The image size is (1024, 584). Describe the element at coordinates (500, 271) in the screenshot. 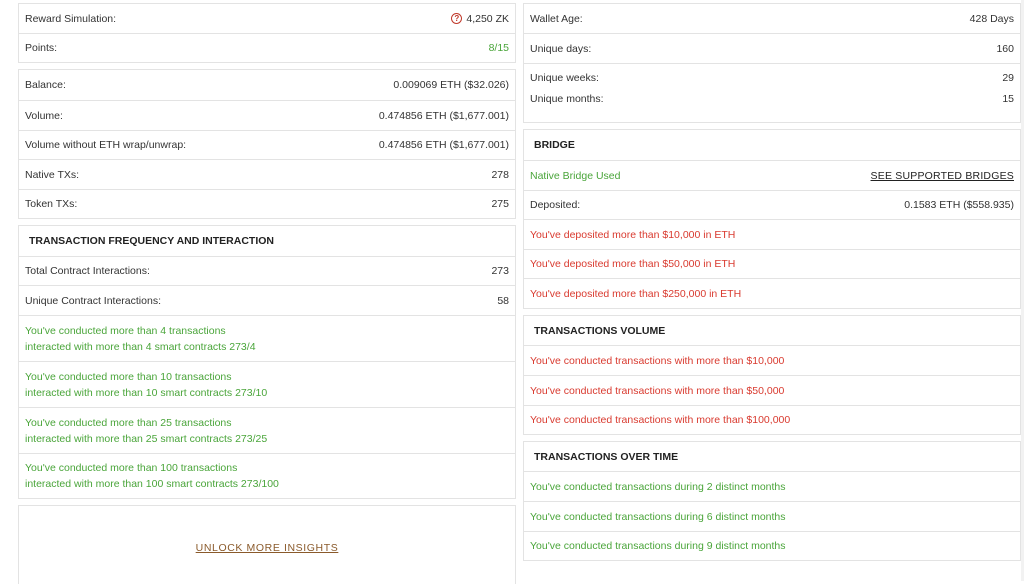

I see `total-interactions-value: 273` at that location.